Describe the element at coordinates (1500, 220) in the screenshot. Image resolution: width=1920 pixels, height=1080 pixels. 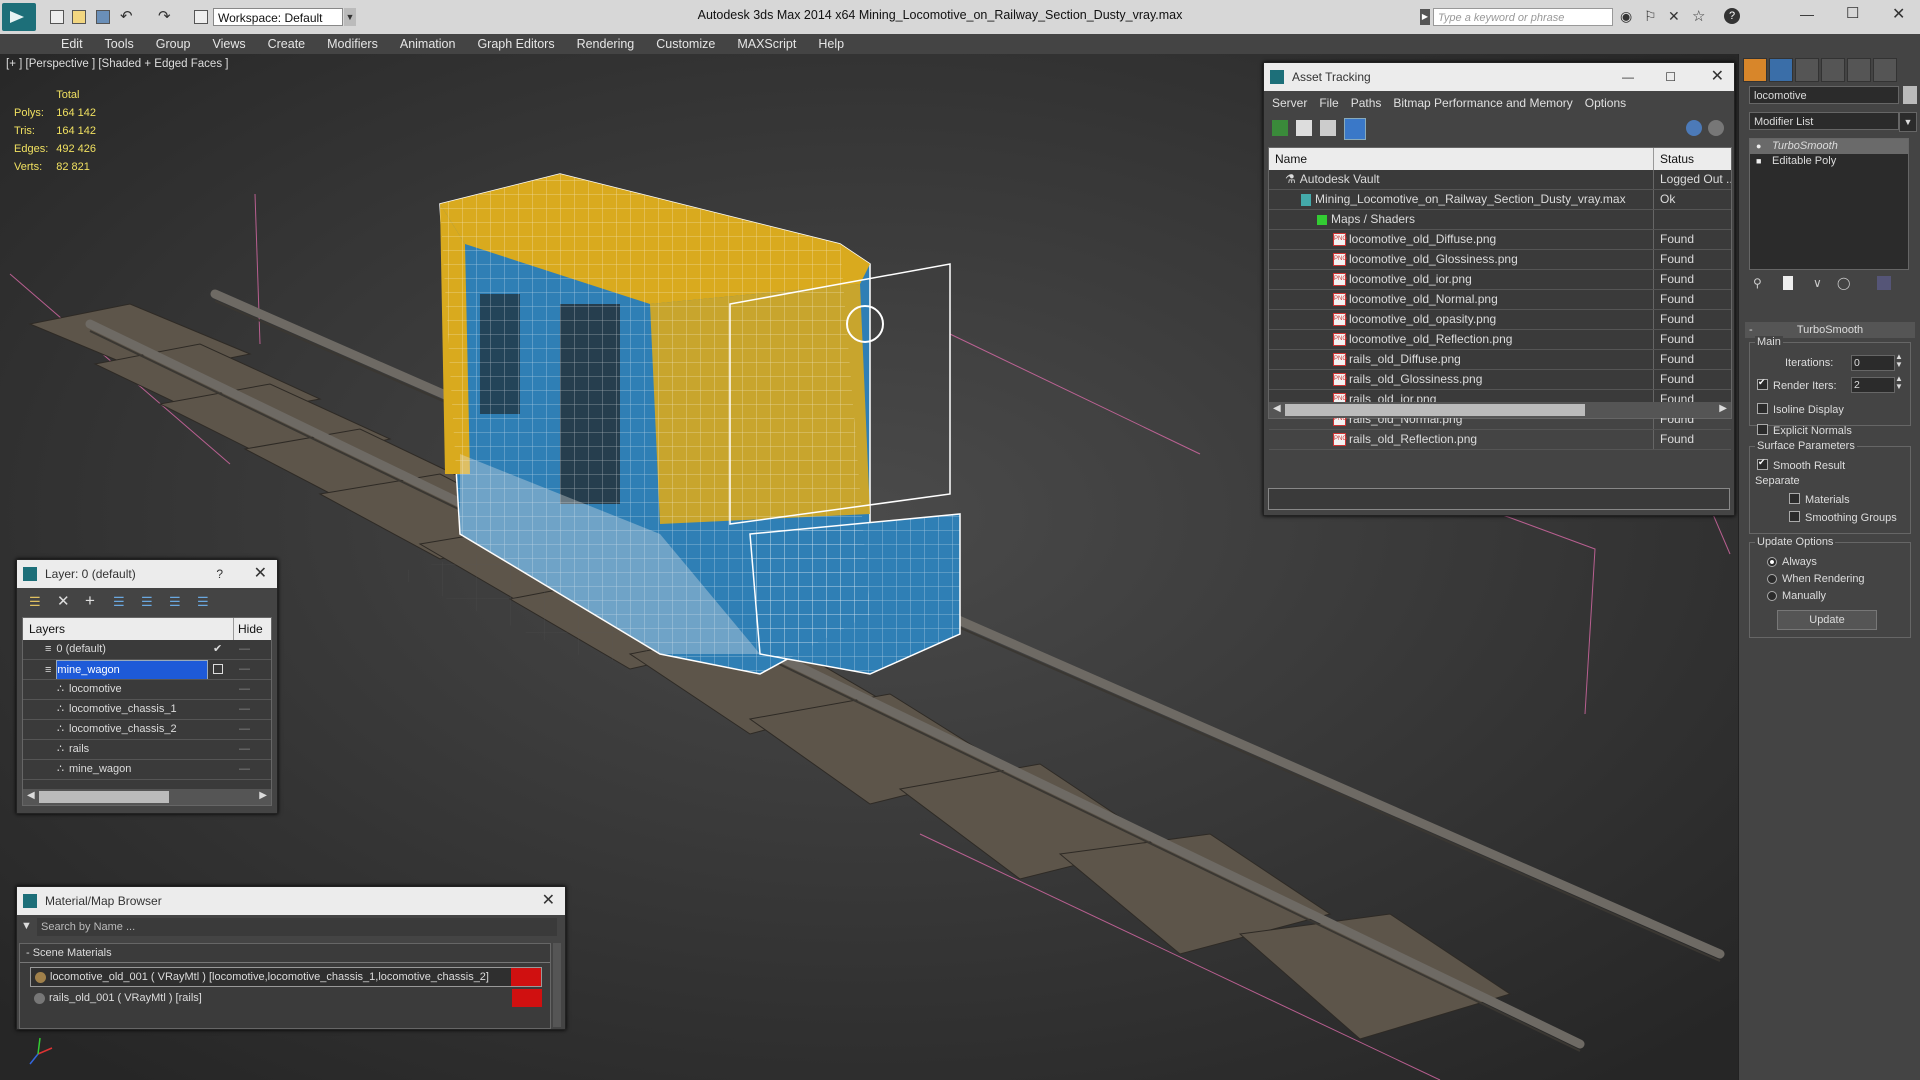
I see `asset-row: Maps / Shaders` at that location.